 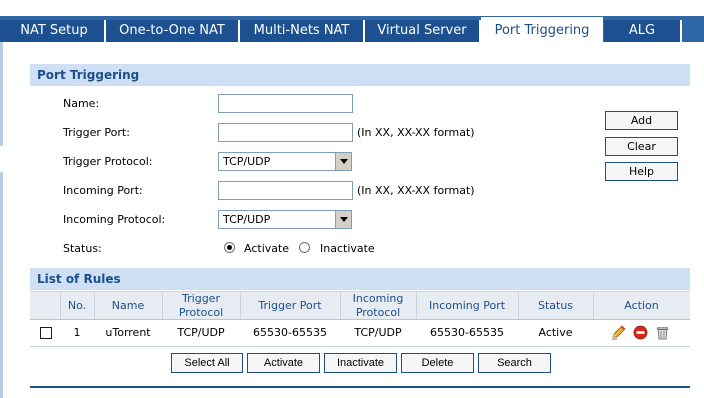 I want to click on column-header-incoming-protocol: Incoming Protocol, so click(x=378, y=305).